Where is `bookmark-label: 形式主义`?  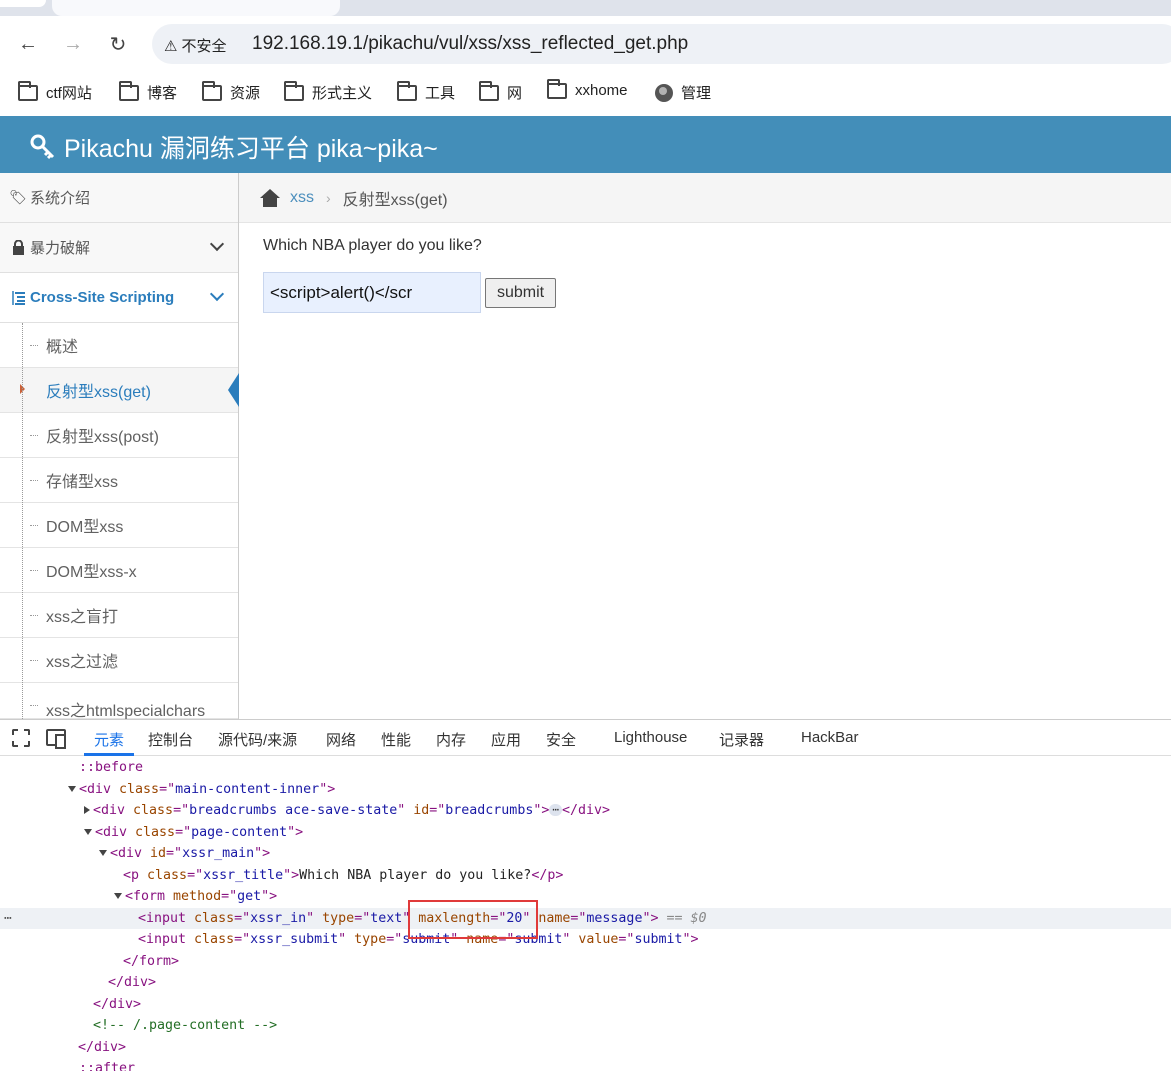
bookmark-label: 形式主义 is located at coordinates (342, 93).